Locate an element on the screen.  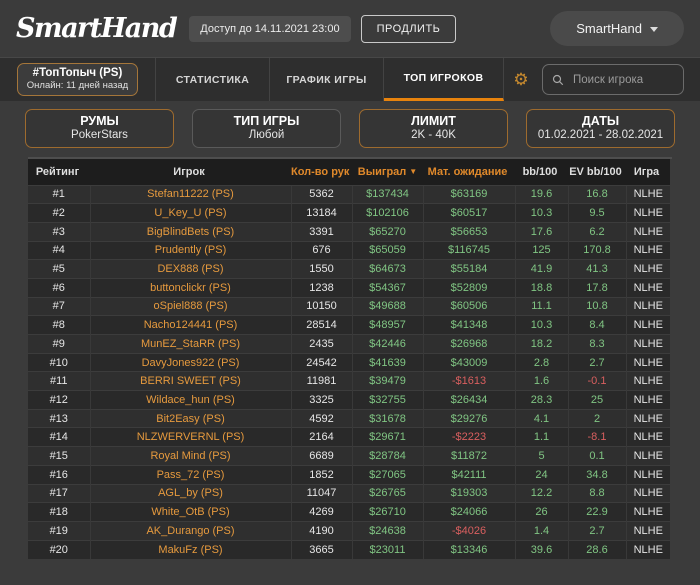
tab-game-graph: ГРАФИК ИГРЫ is located at coordinates (327, 79).